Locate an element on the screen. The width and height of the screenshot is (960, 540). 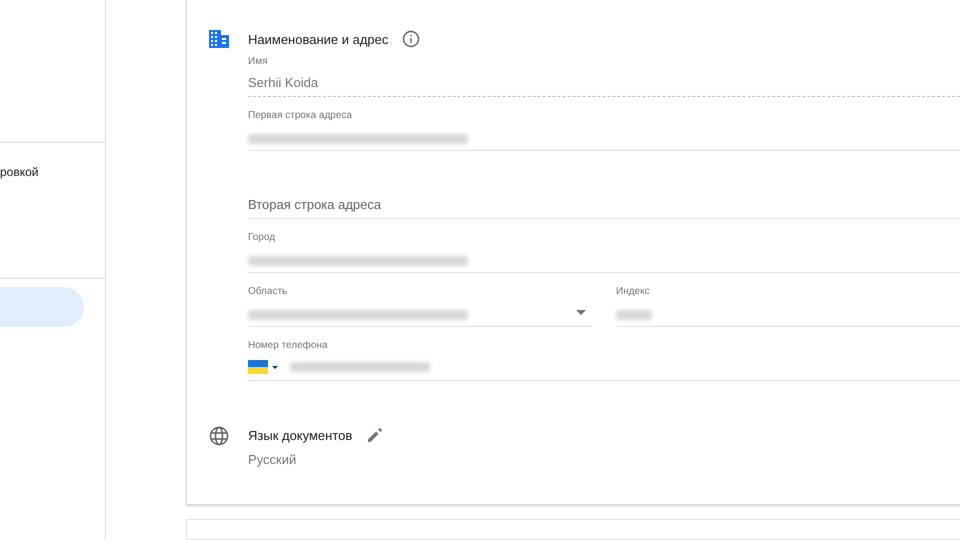
input-field: Вторая строка адреса is located at coordinates (604, 198).